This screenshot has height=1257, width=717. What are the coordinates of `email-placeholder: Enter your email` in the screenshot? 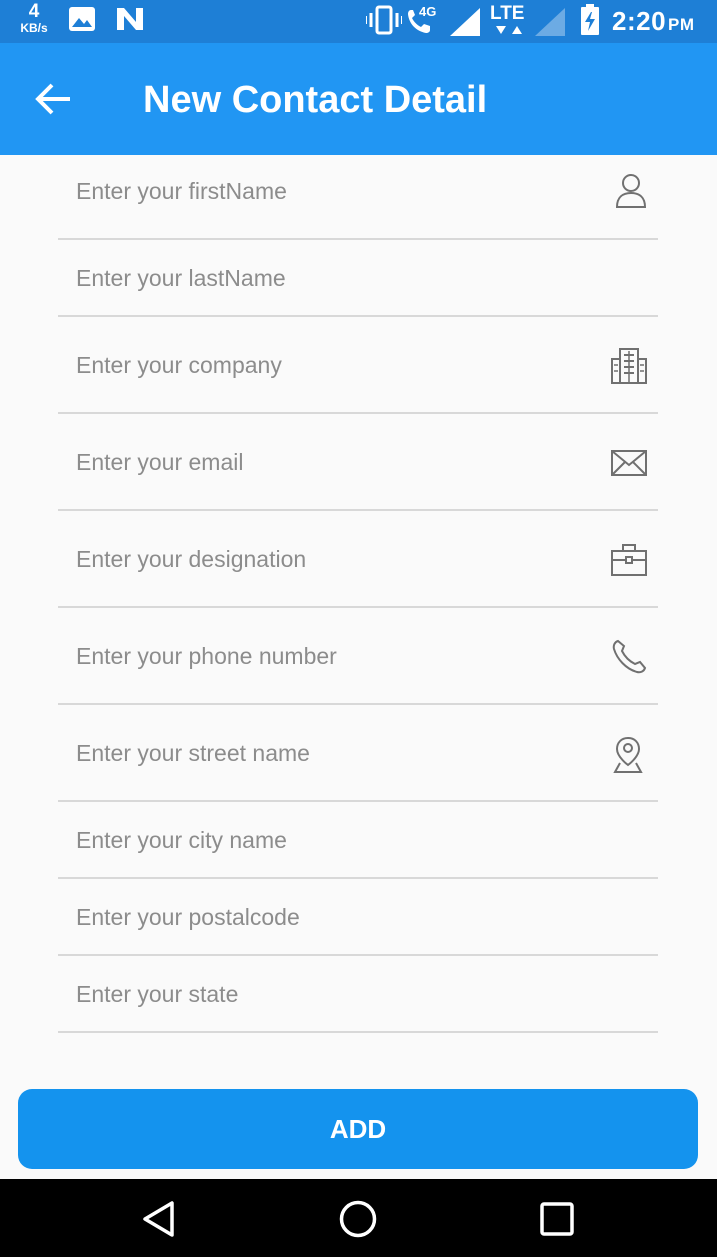 It's located at (160, 462).